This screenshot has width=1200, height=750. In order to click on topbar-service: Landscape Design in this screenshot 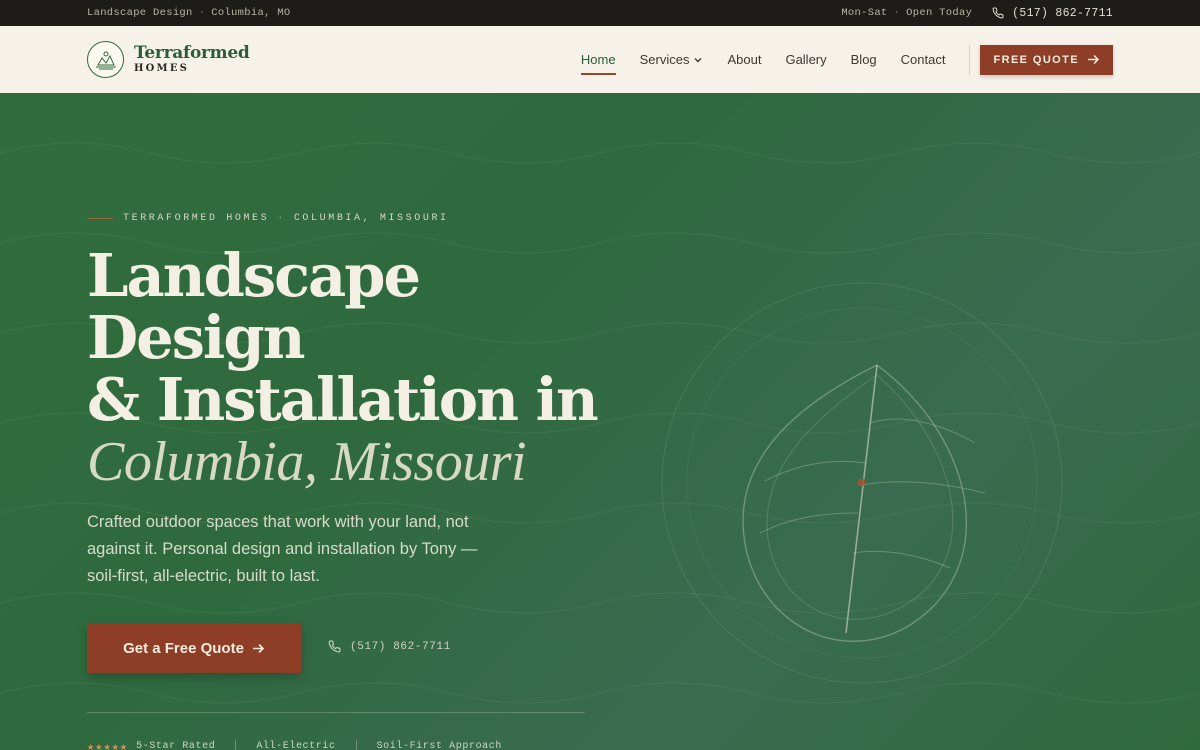, I will do `click(140, 13)`.